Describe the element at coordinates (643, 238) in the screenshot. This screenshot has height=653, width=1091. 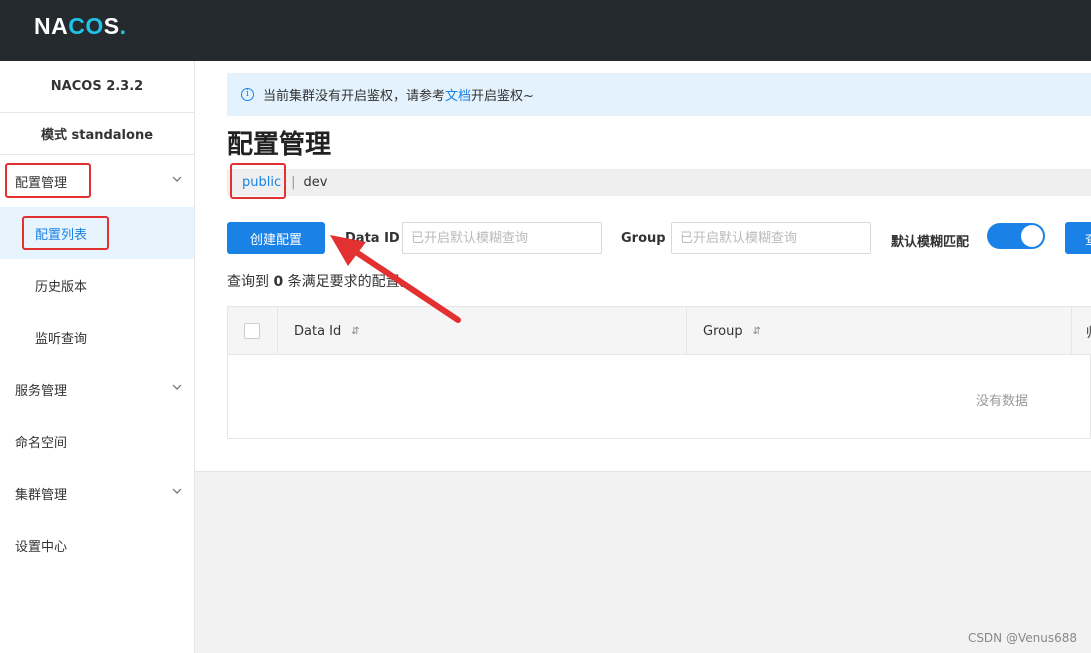
I see `group-label: Group` at that location.